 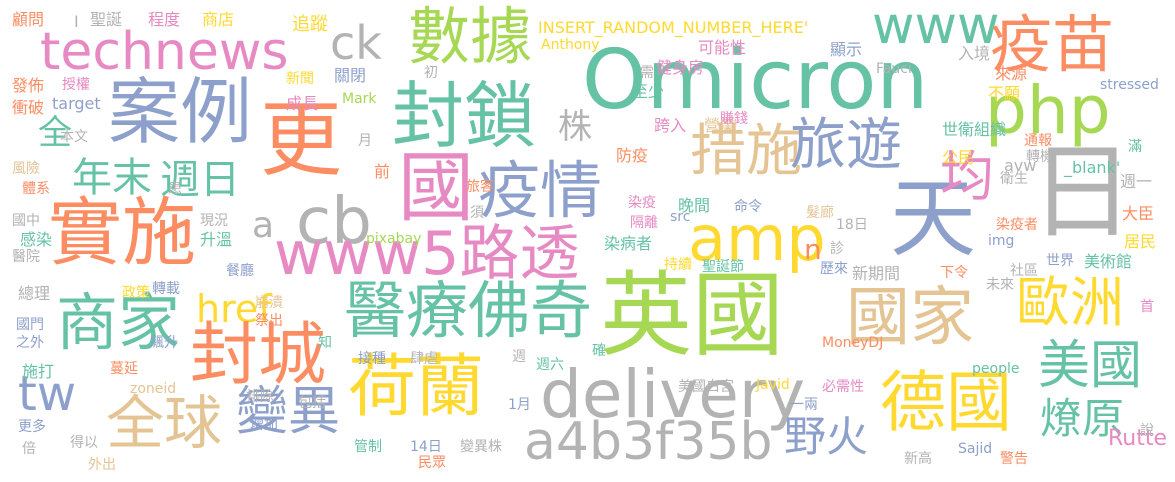 I want to click on cloud-word: MoneyDJ, so click(x=853, y=343).